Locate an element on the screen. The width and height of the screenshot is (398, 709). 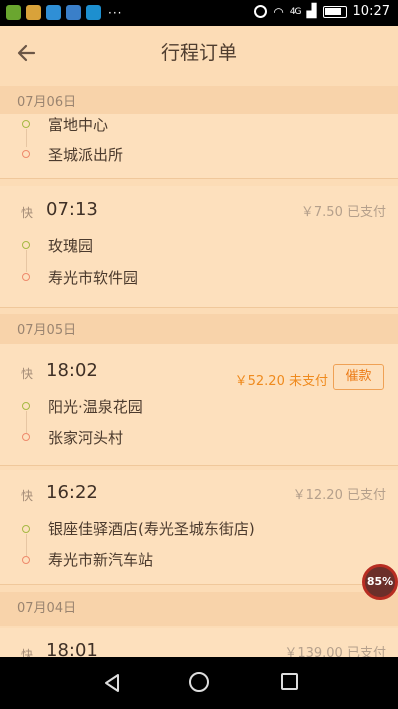
nav-back-icon is located at coordinates (112, 683).